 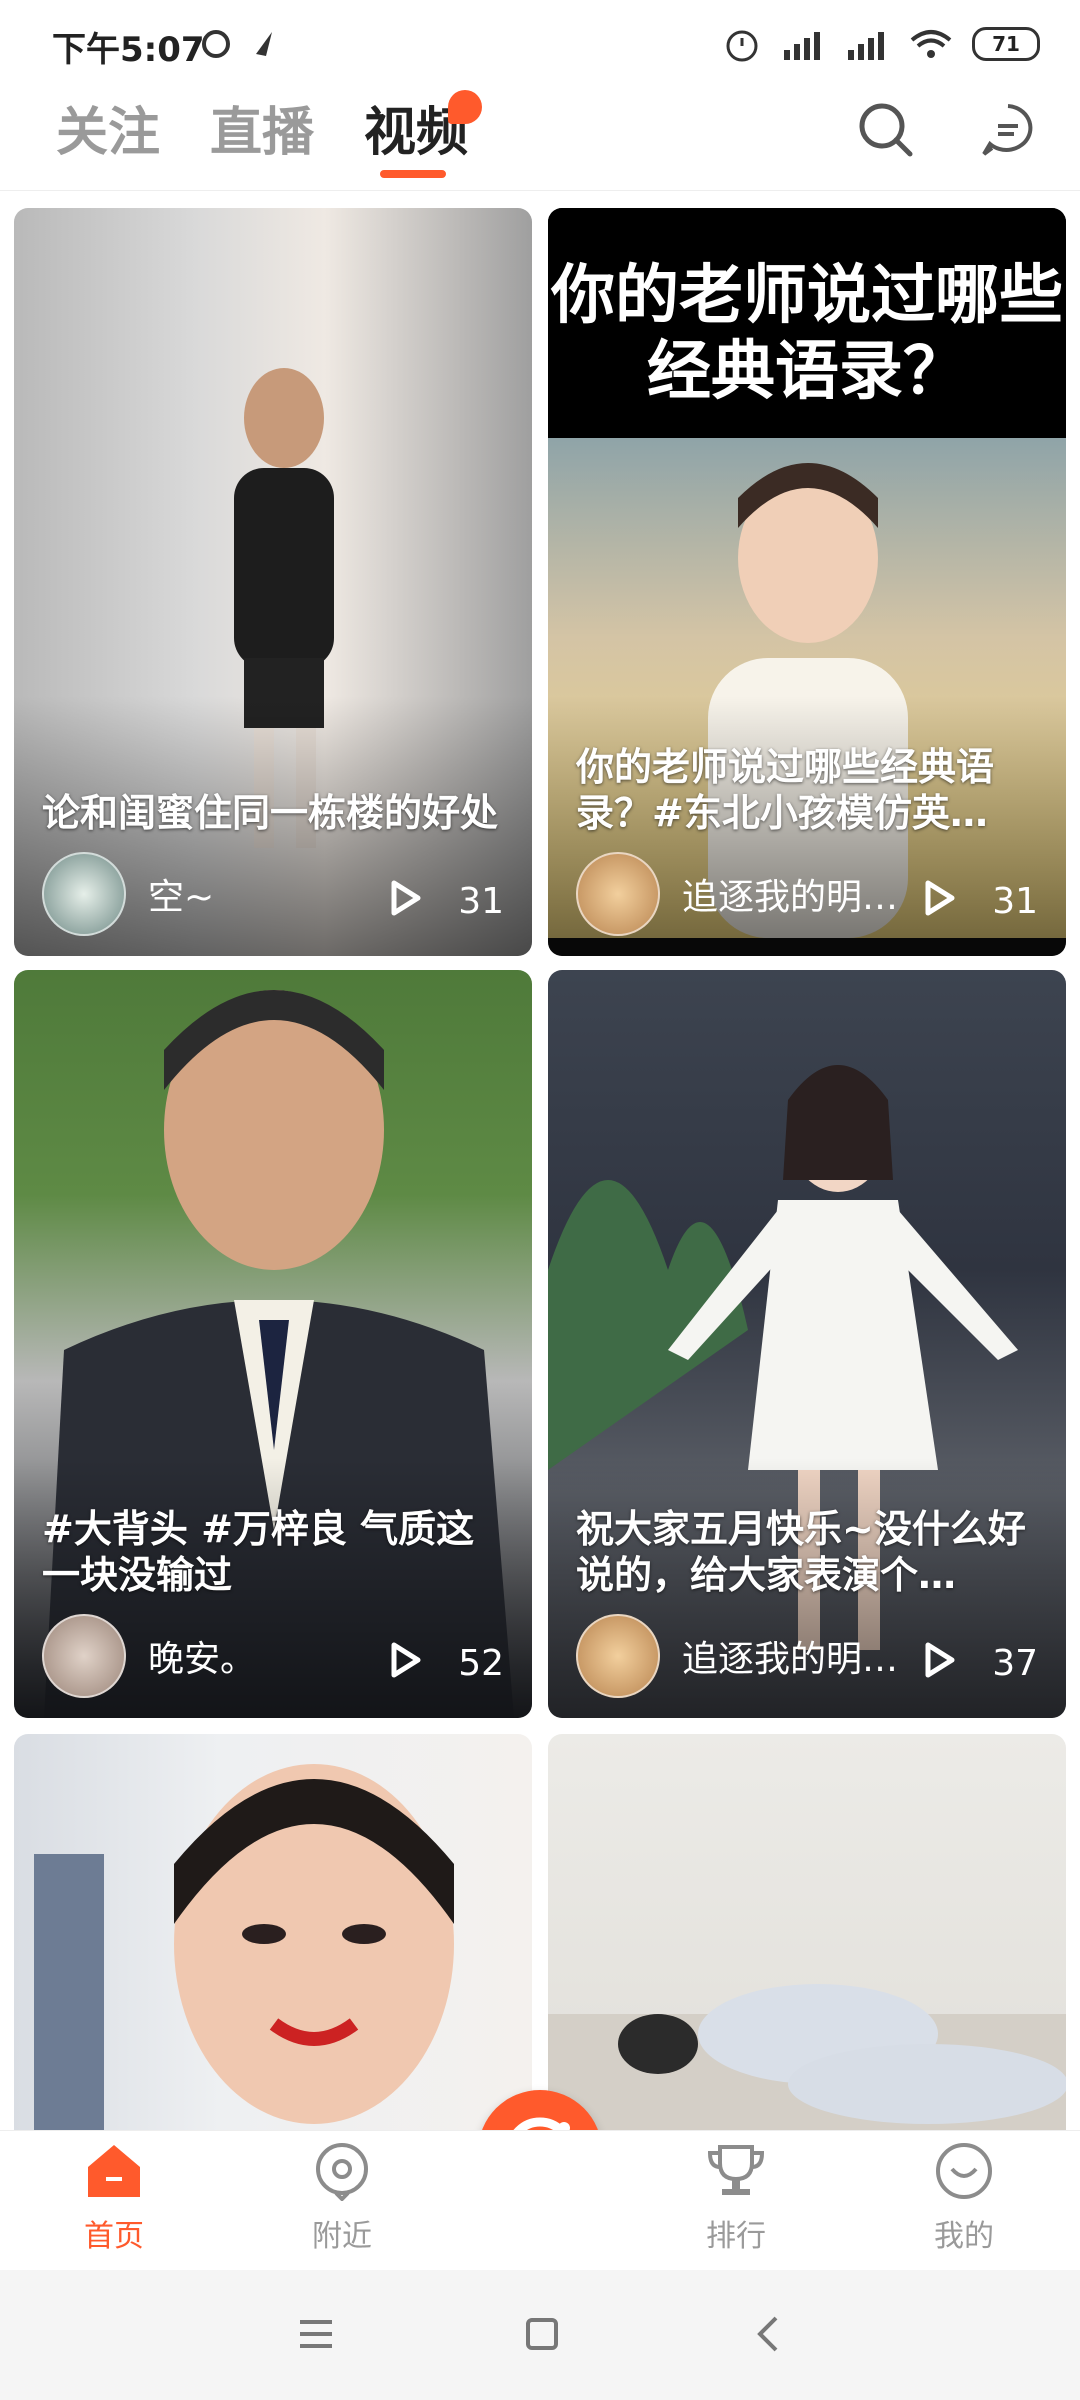 What do you see at coordinates (342, 2172) in the screenshot?
I see `location-icon` at bounding box center [342, 2172].